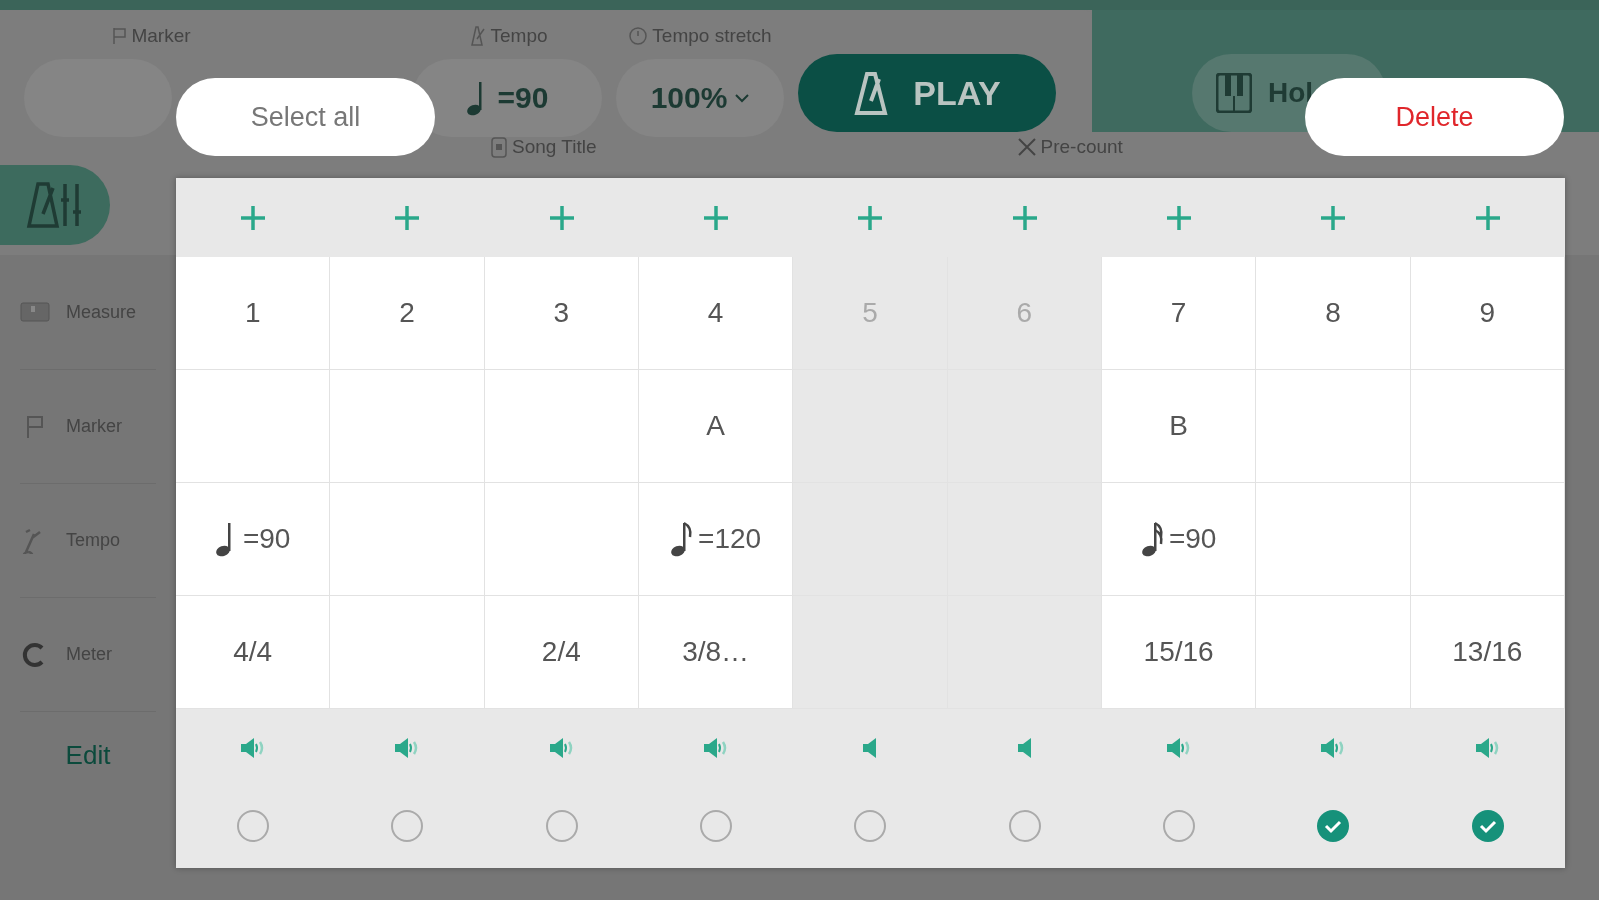 Image resolution: width=1599 pixels, height=900 pixels. I want to click on table-cell: B, so click(1179, 426).